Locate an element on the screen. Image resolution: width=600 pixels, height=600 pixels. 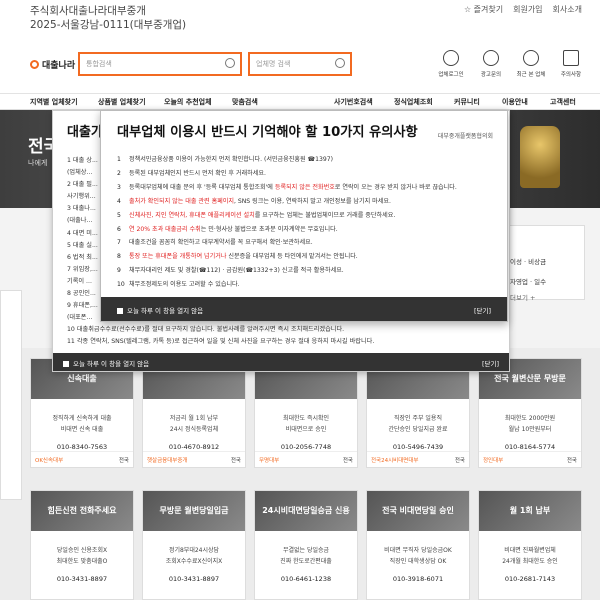
clock-icon is located at coordinates (531, 58).